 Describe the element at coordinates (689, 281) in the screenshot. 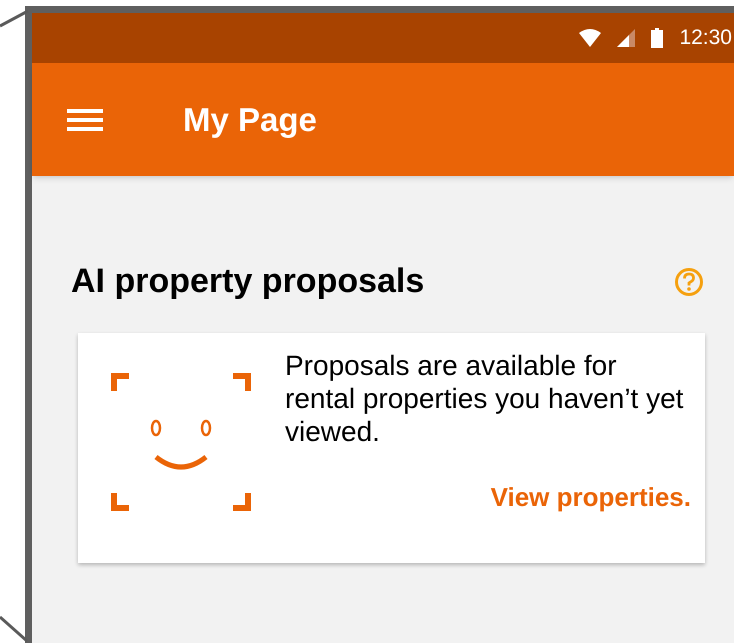

I see `help-icon` at that location.